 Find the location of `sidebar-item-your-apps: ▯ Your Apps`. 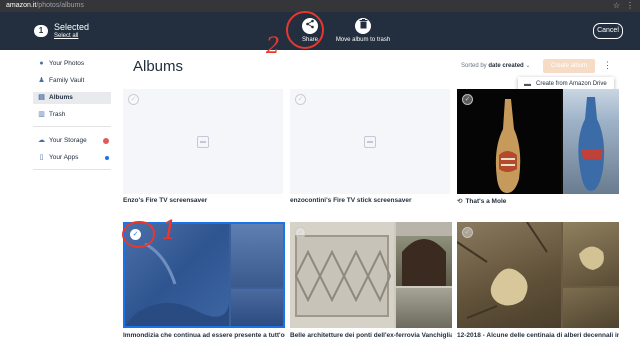

sidebar-item-your-apps: ▯ Your Apps is located at coordinates (72, 158).